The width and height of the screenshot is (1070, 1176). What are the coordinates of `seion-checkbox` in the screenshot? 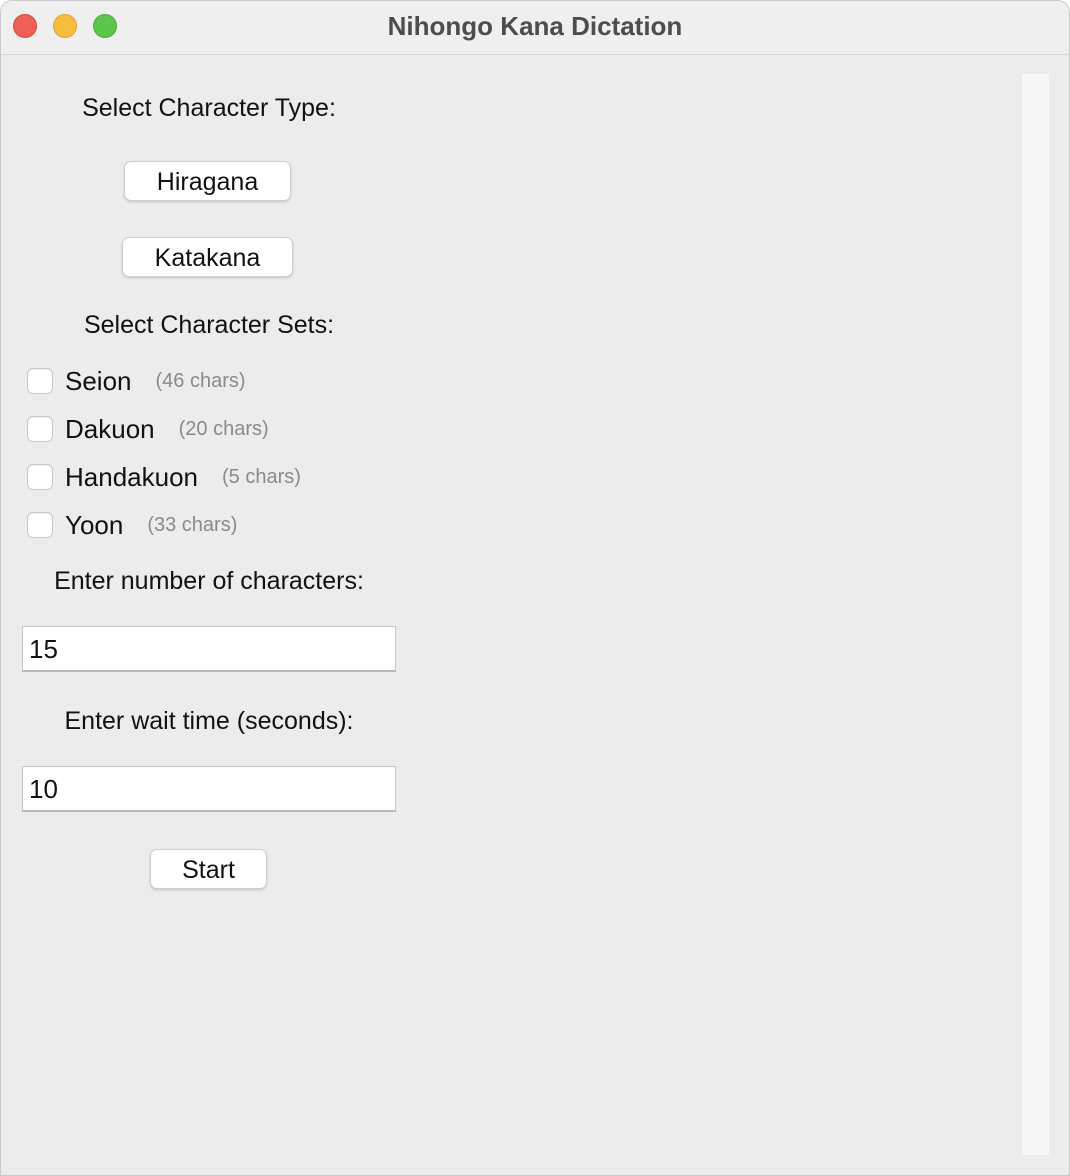 It's located at (40, 381).